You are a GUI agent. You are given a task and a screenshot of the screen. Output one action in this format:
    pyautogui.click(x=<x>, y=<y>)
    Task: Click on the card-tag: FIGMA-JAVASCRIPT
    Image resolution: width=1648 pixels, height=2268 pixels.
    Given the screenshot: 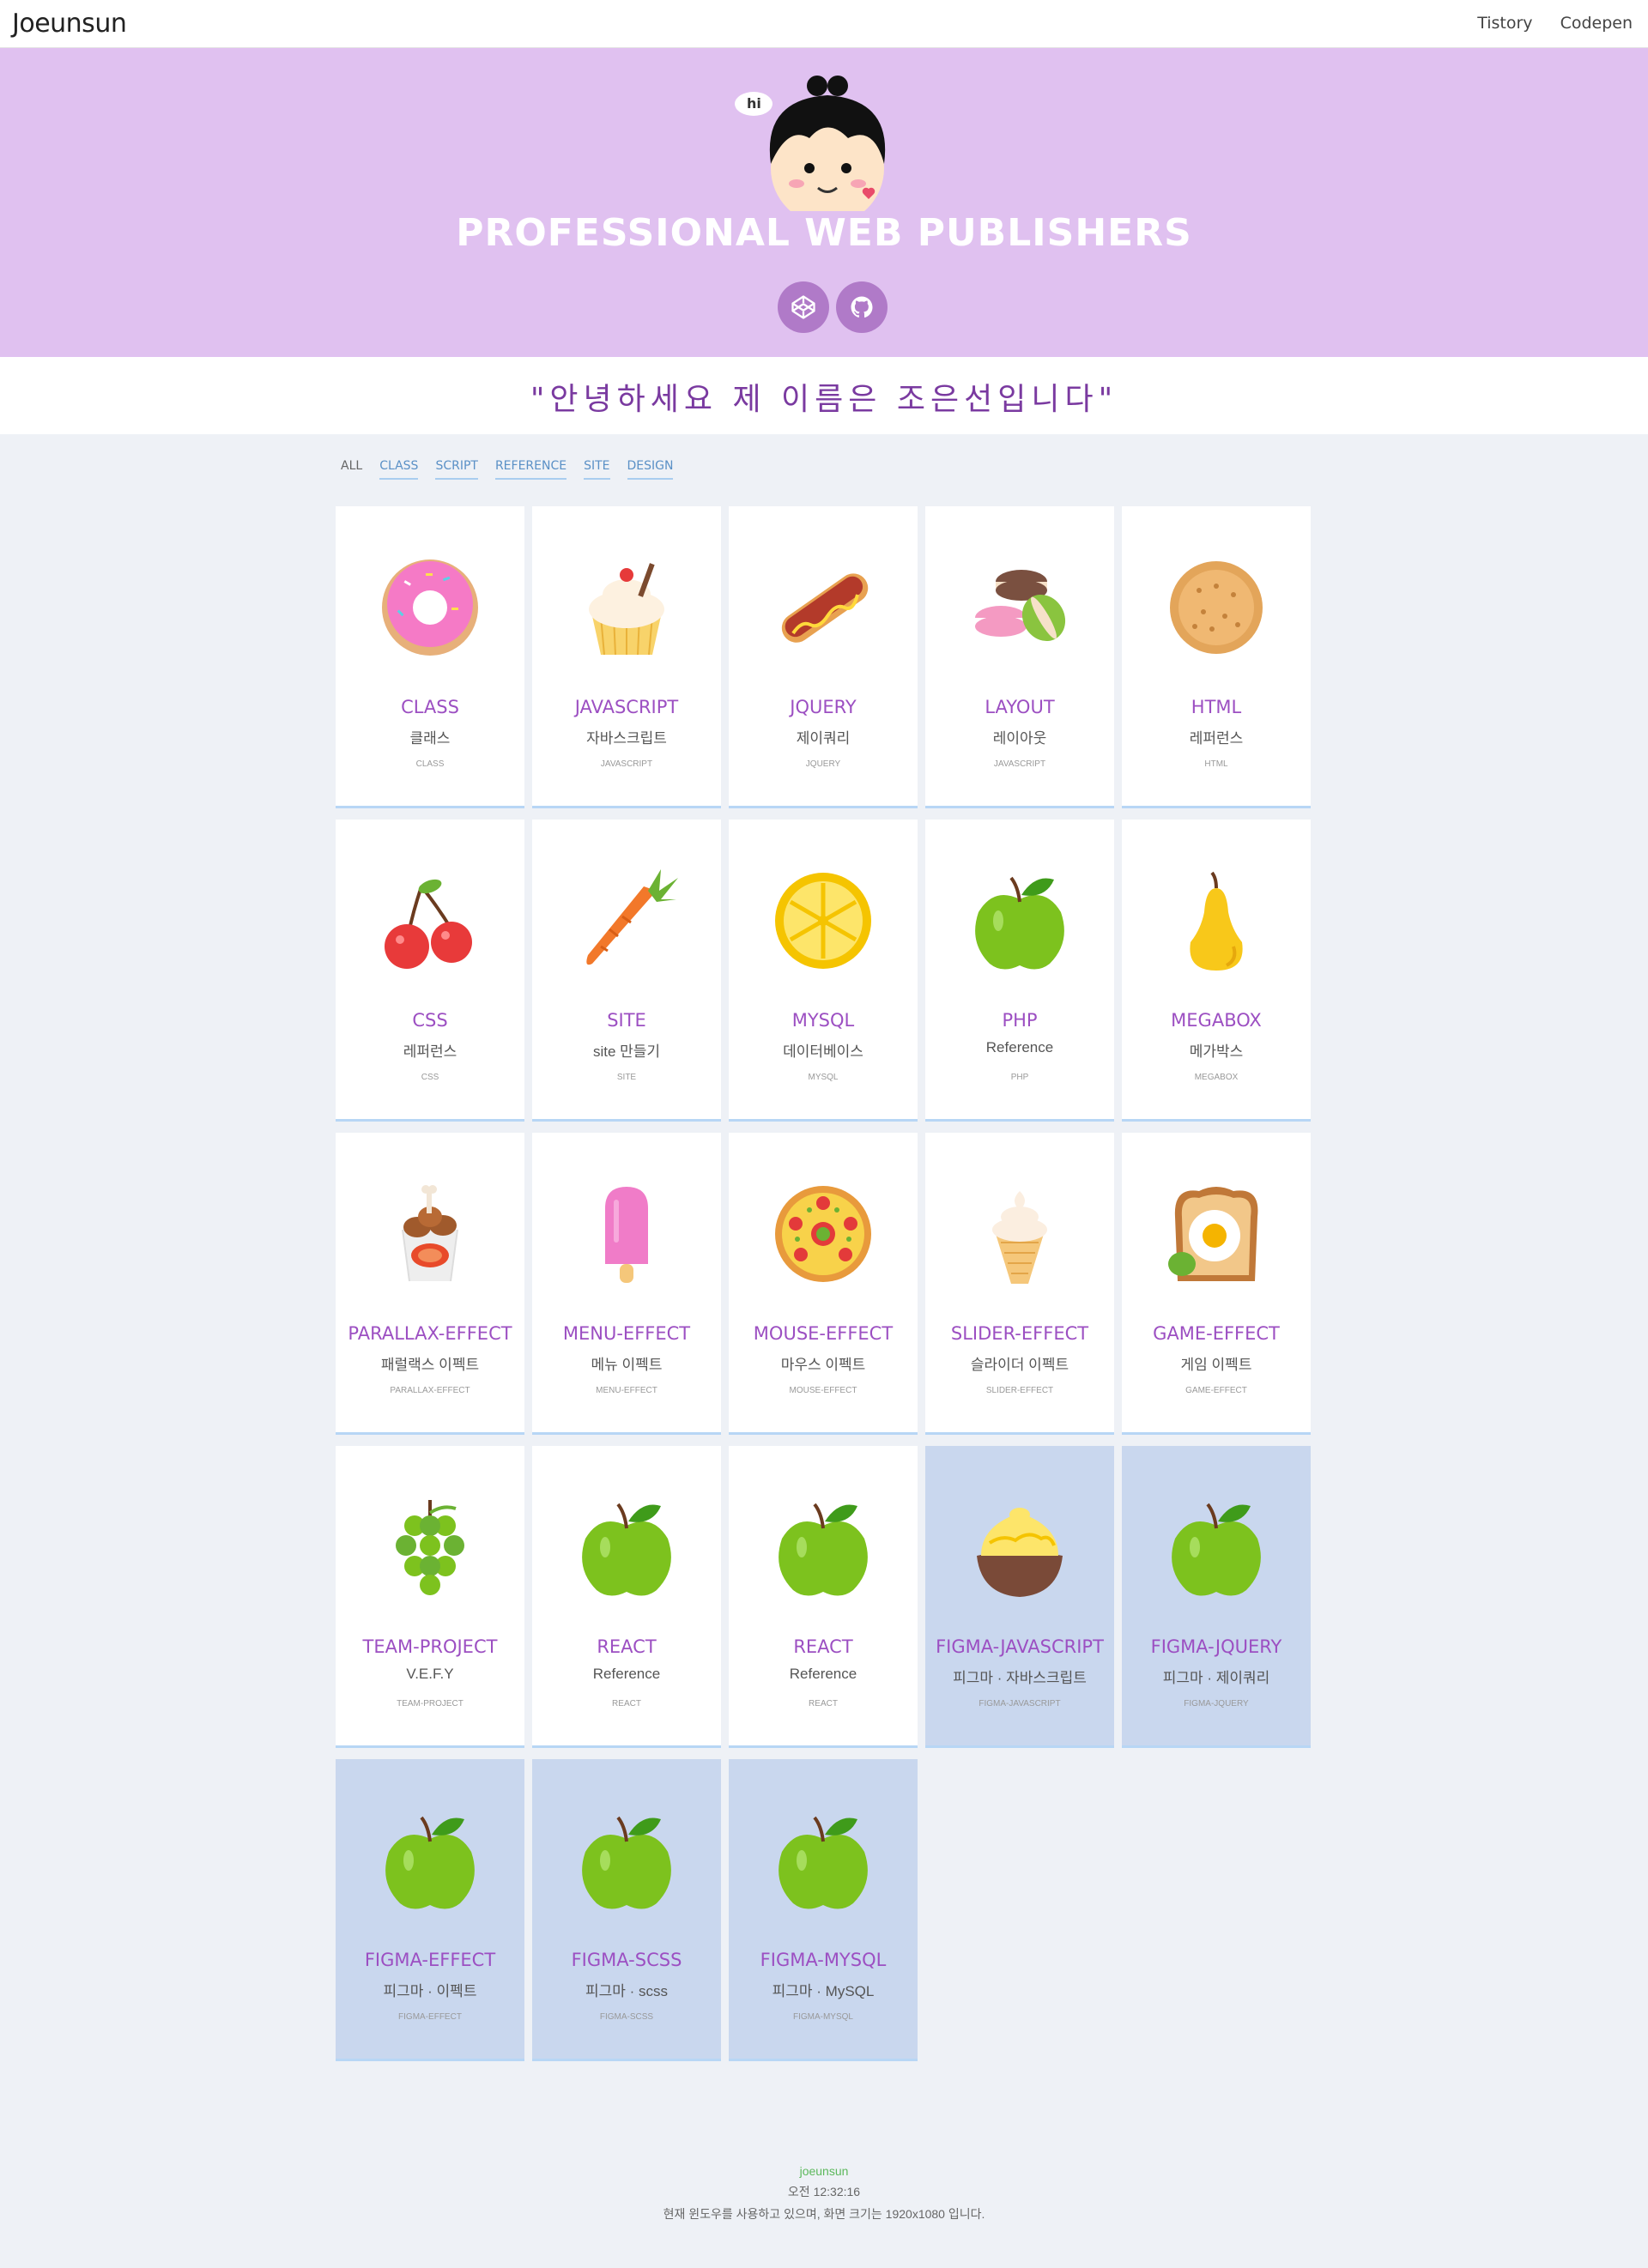 What is the action you would take?
    pyautogui.click(x=1019, y=1704)
    